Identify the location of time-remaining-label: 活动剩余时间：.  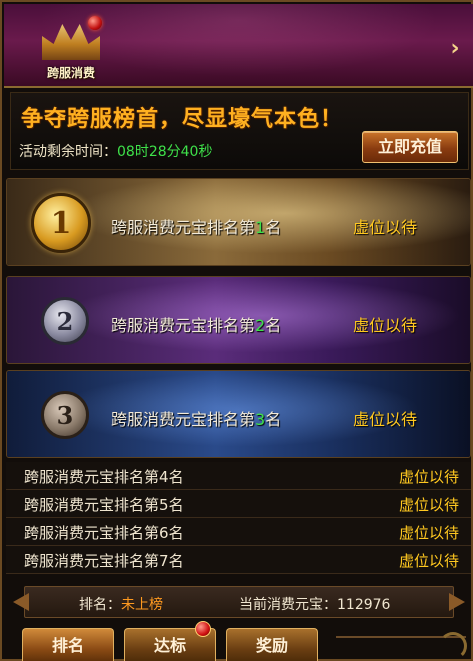
(68, 152).